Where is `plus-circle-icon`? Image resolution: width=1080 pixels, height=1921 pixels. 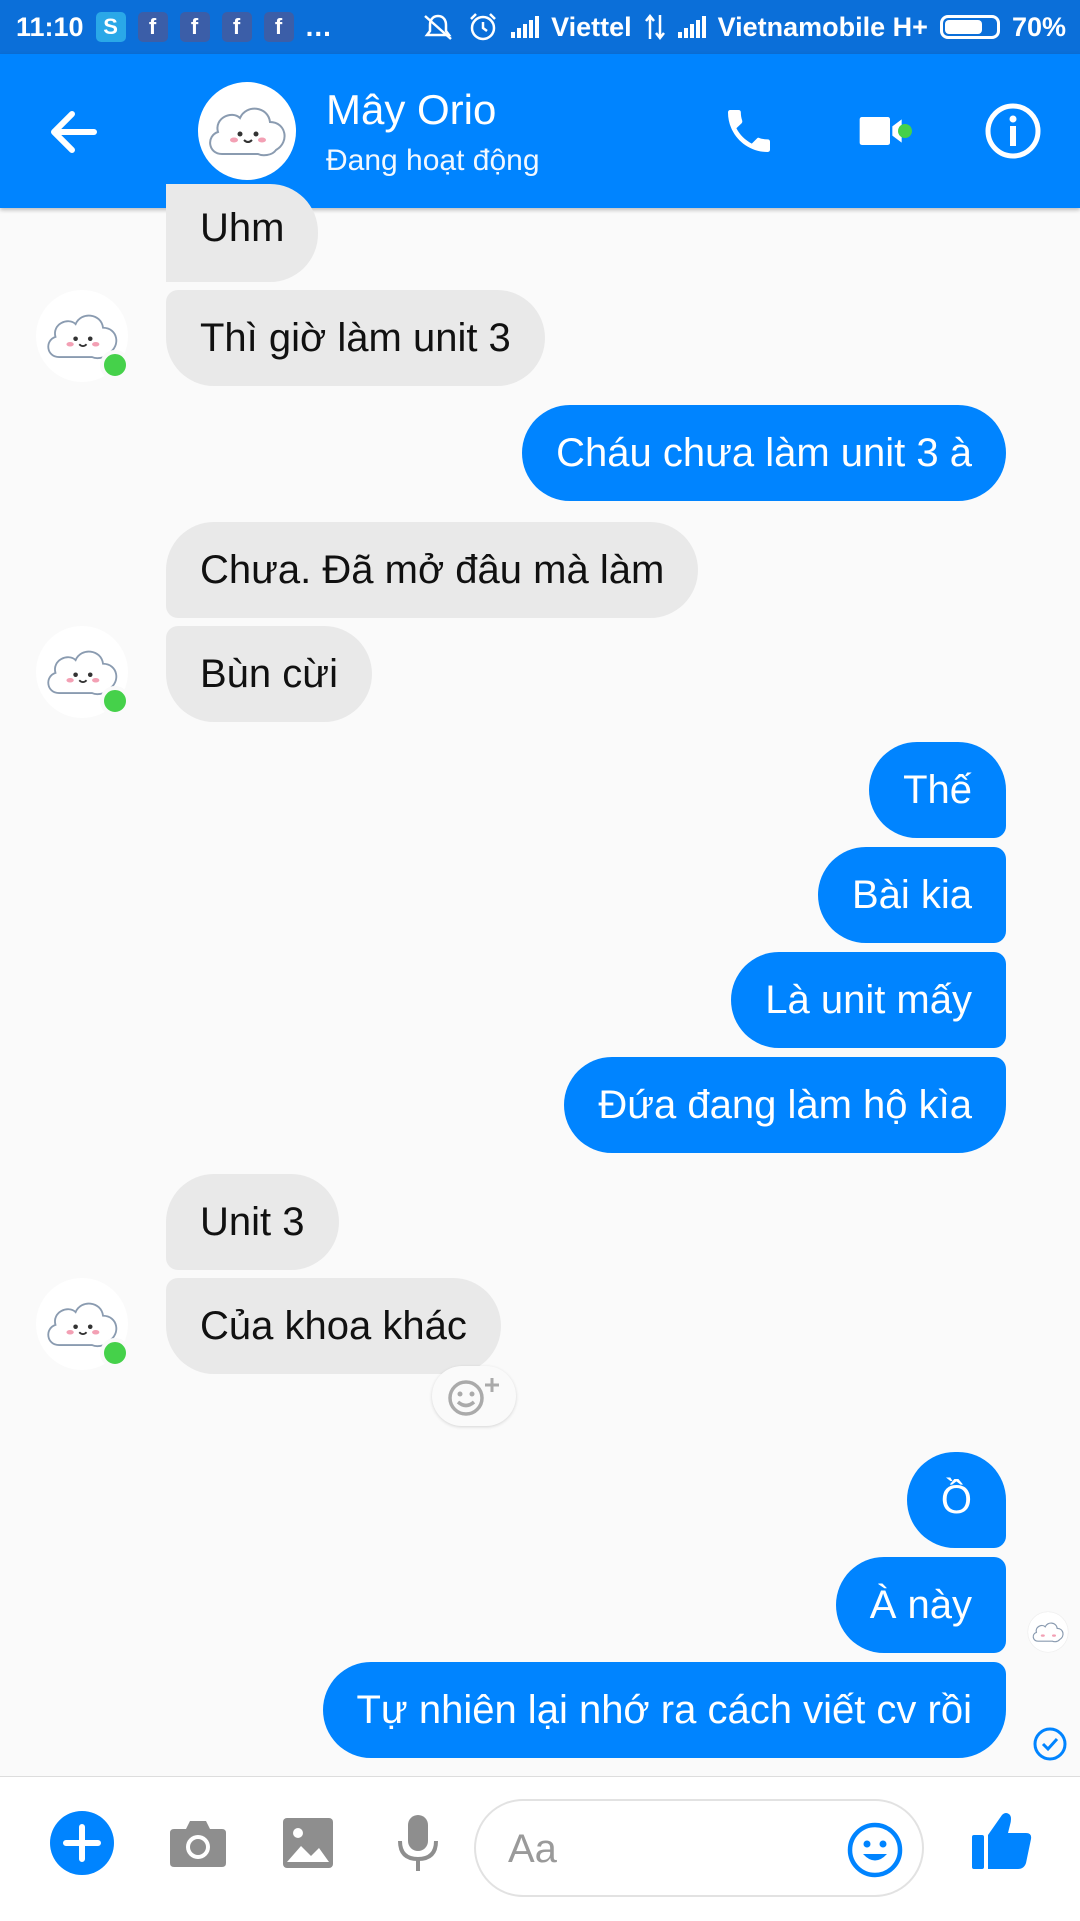
plus-circle-icon is located at coordinates (82, 1843).